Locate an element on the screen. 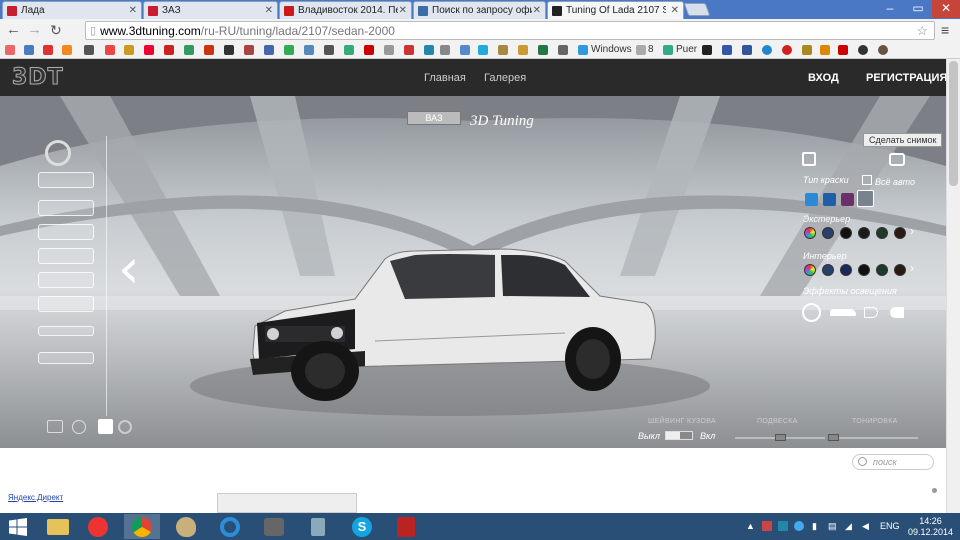 This screenshot has height=540, width=960. world-of-tanks-icon is located at coordinates (274, 526).